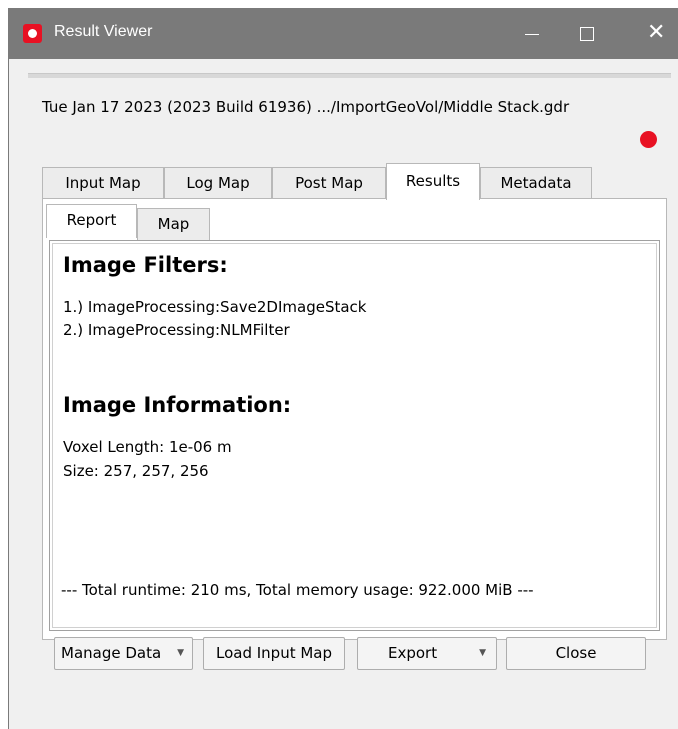 The height and width of the screenshot is (729, 678). What do you see at coordinates (136, 471) in the screenshot?
I see `size-line: Size: 257, 257, 256` at bounding box center [136, 471].